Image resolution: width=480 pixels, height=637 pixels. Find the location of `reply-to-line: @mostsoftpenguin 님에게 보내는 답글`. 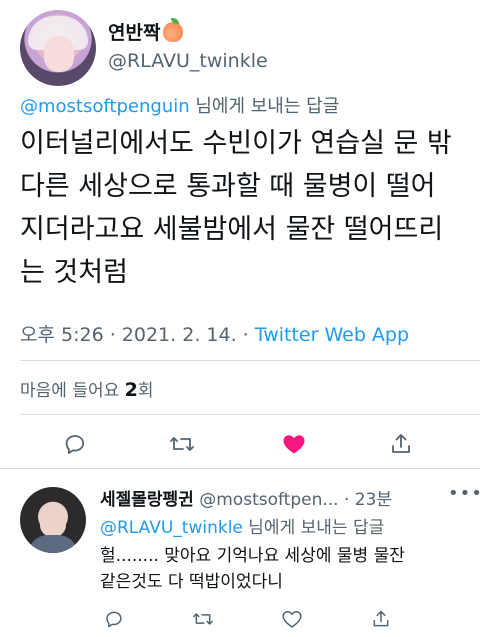

reply-to-line: @mostsoftpenguin 님에게 보내는 답글 is located at coordinates (179, 105).